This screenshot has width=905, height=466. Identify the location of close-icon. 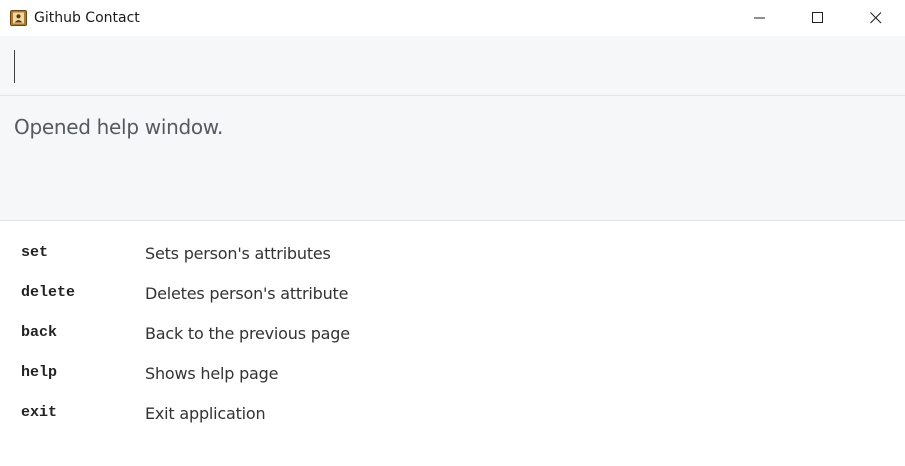
(876, 18).